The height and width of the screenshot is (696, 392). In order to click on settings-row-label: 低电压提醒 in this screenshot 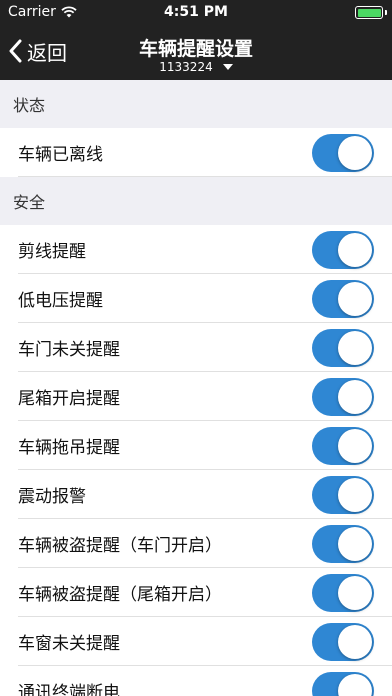, I will do `click(60, 301)`.